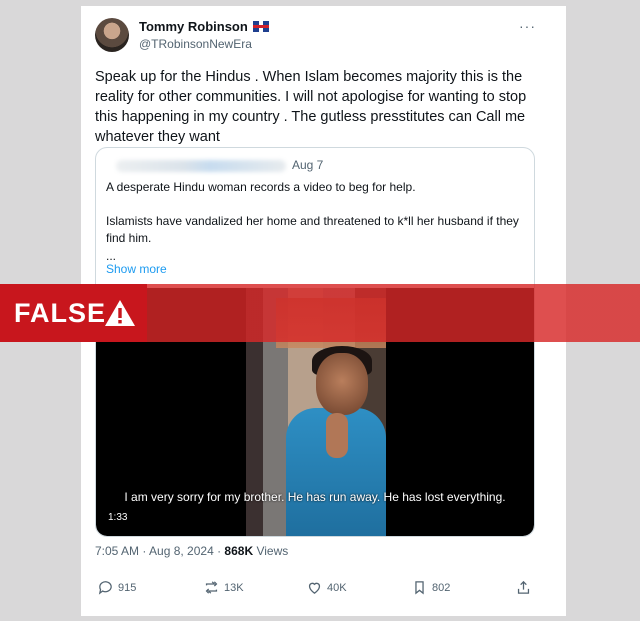  I want to click on views-count: 868K, so click(239, 551).